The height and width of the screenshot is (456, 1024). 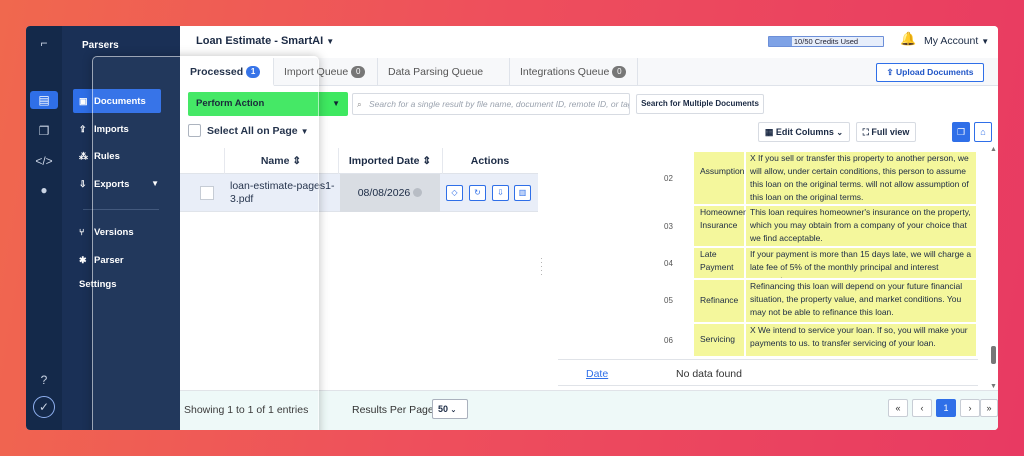 What do you see at coordinates (107, 156) in the screenshot?
I see `sidebar-item-label: Rules` at bounding box center [107, 156].